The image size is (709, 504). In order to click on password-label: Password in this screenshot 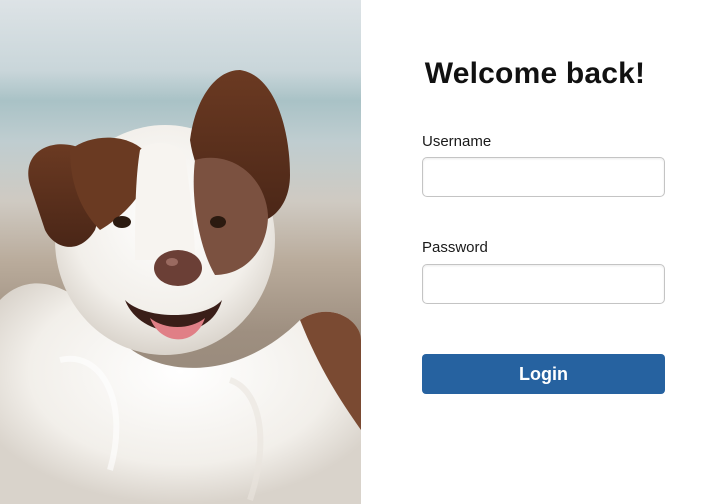, I will do `click(455, 247)`.